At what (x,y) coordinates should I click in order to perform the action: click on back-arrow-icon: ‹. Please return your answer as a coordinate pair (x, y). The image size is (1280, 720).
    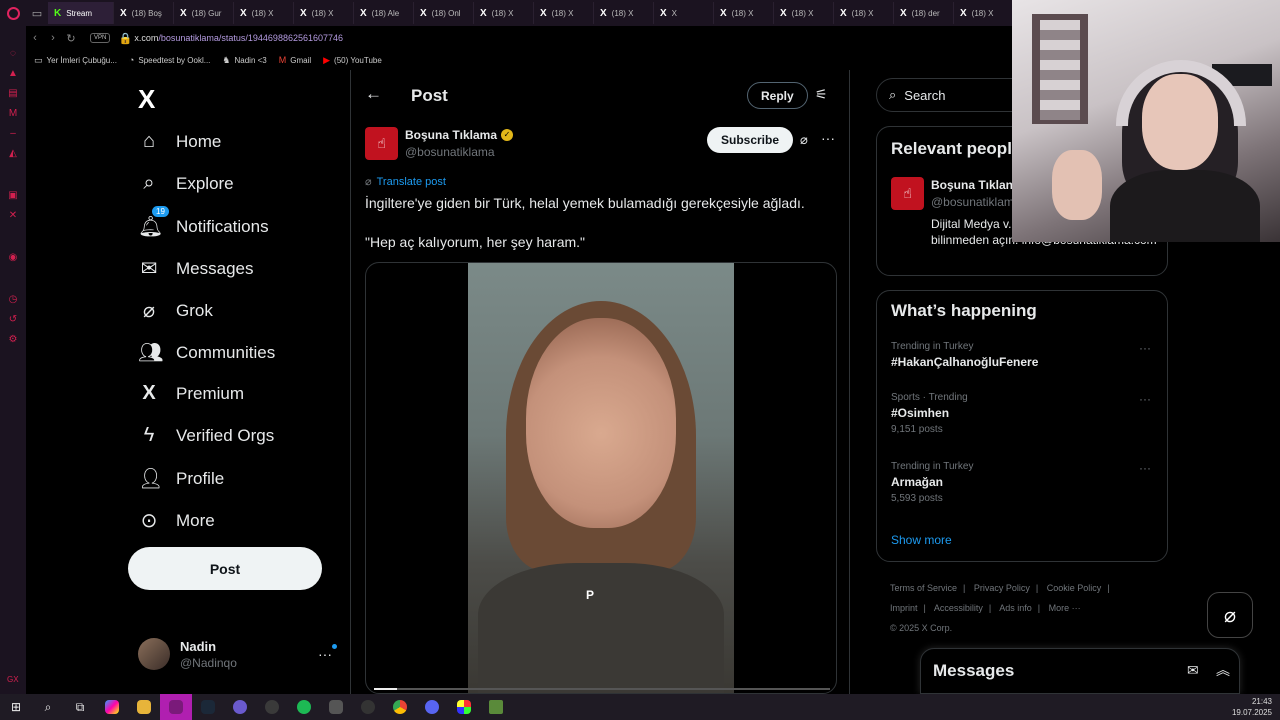
    Looking at the image, I should click on (35, 38).